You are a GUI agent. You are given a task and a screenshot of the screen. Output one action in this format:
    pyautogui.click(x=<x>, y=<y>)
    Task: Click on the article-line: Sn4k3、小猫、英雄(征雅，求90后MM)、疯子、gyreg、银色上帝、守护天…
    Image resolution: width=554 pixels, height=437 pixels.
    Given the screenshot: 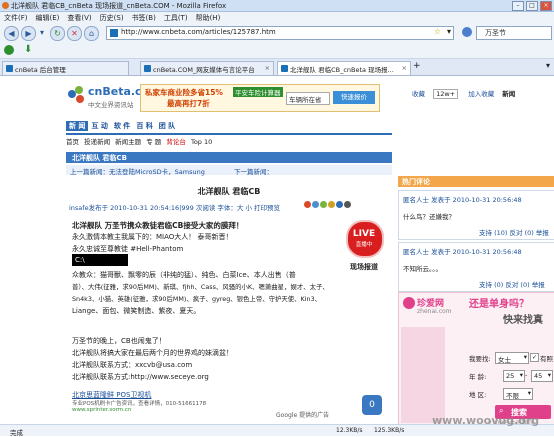 What is the action you would take?
    pyautogui.click(x=197, y=299)
    